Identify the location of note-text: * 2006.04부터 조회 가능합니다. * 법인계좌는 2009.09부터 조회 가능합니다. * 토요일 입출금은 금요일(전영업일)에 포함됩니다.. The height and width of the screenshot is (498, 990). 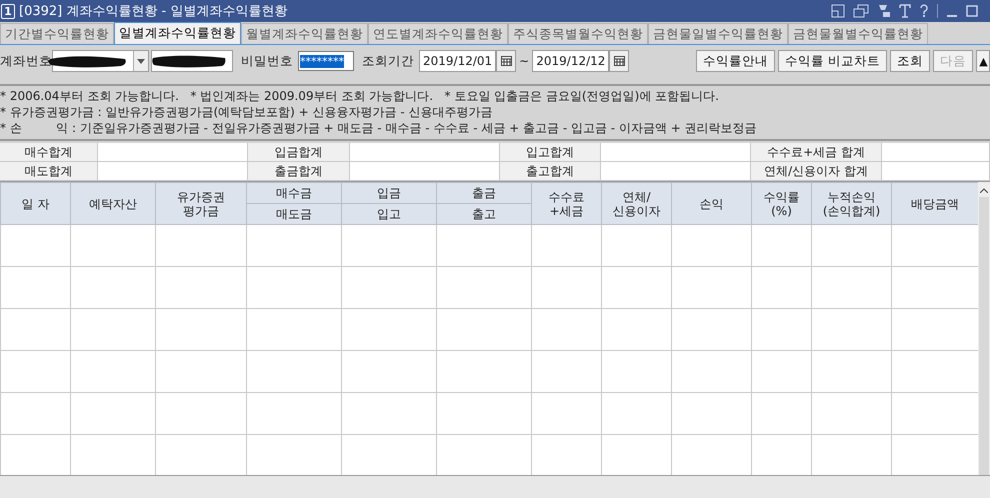
(360, 96).